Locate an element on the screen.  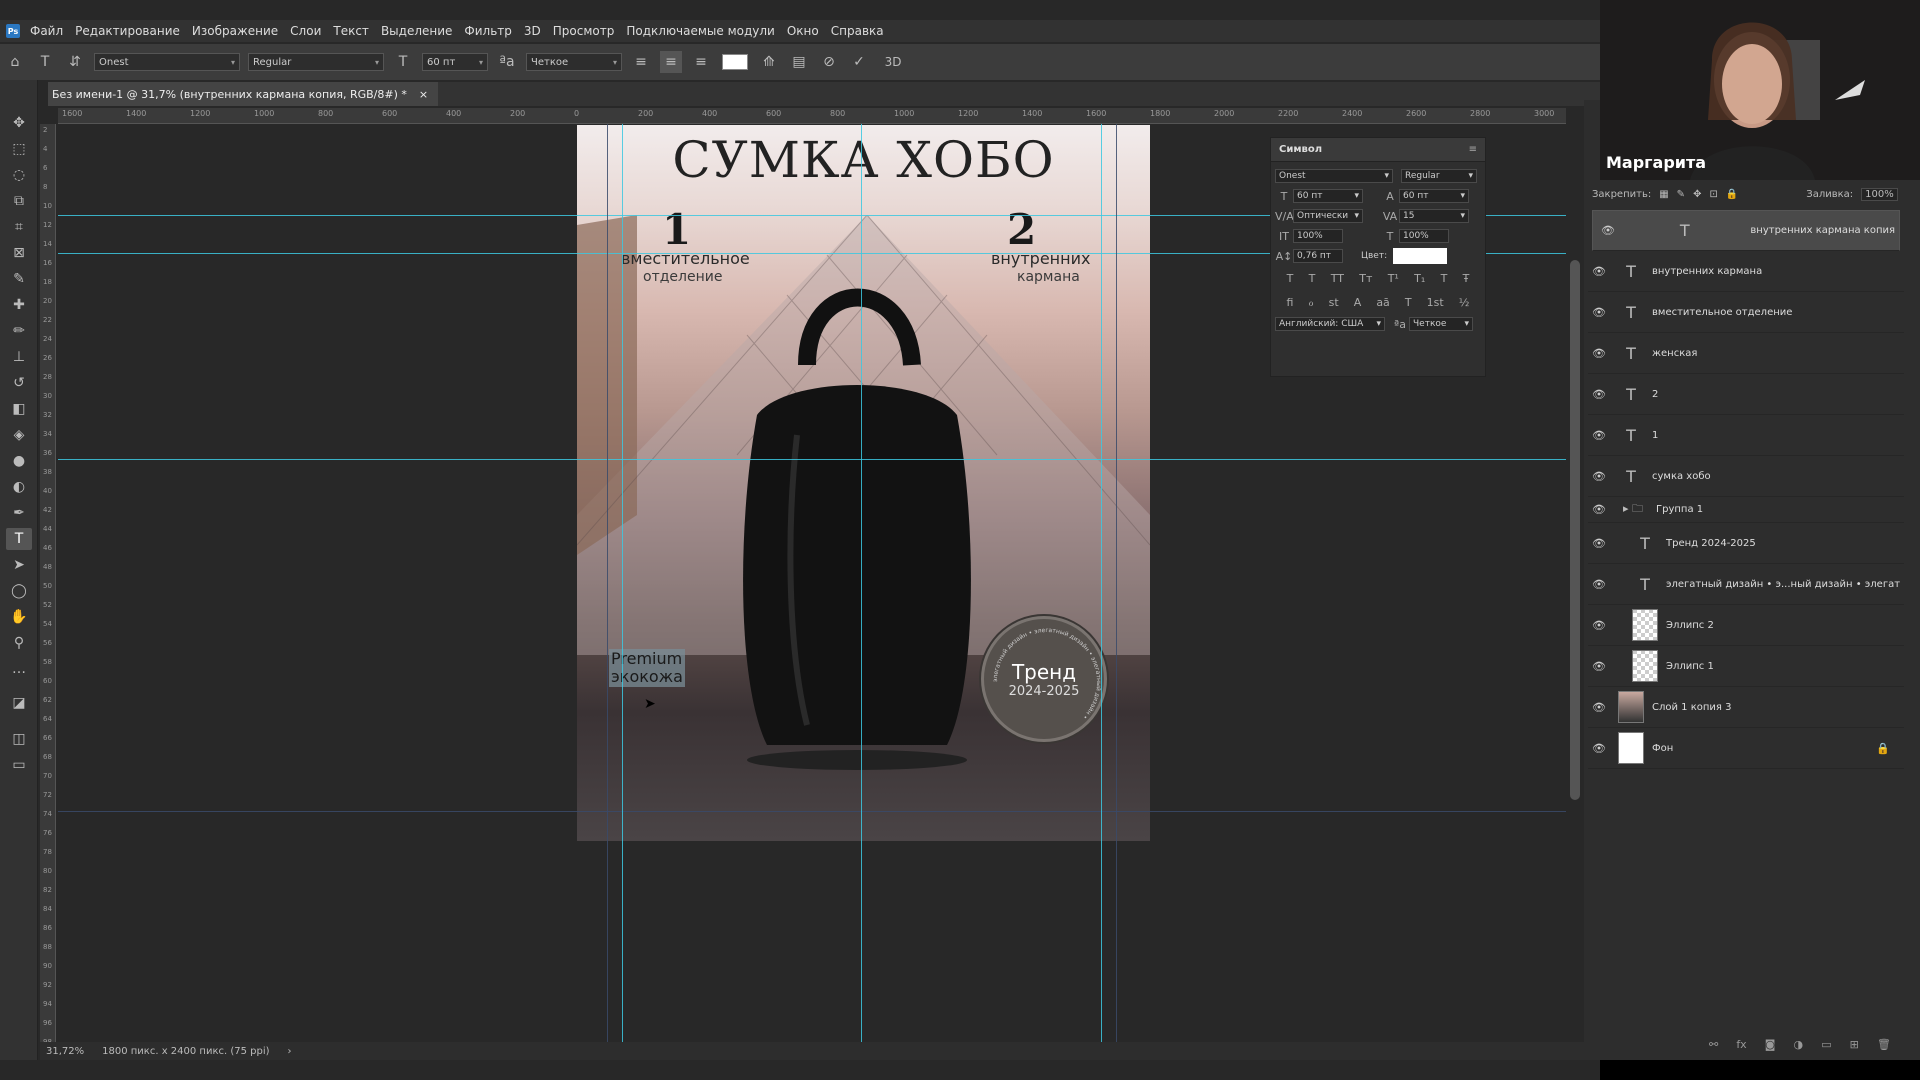
3d-button: 3D is located at coordinates (893, 62).